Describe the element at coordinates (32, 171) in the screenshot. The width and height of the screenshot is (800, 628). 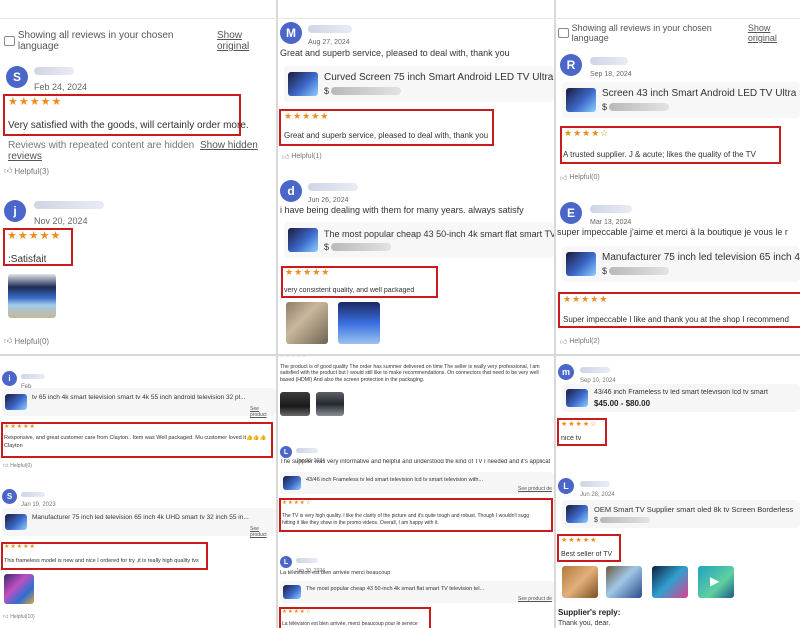
I see `helpful-count: Helpful(3)` at that location.